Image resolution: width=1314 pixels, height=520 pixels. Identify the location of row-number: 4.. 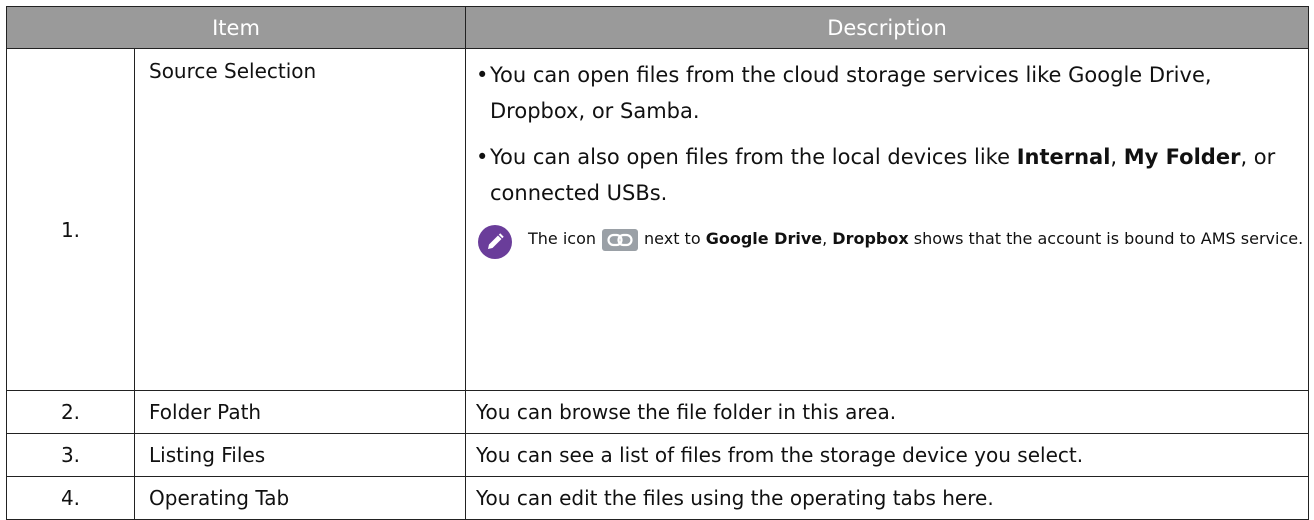
(70, 498).